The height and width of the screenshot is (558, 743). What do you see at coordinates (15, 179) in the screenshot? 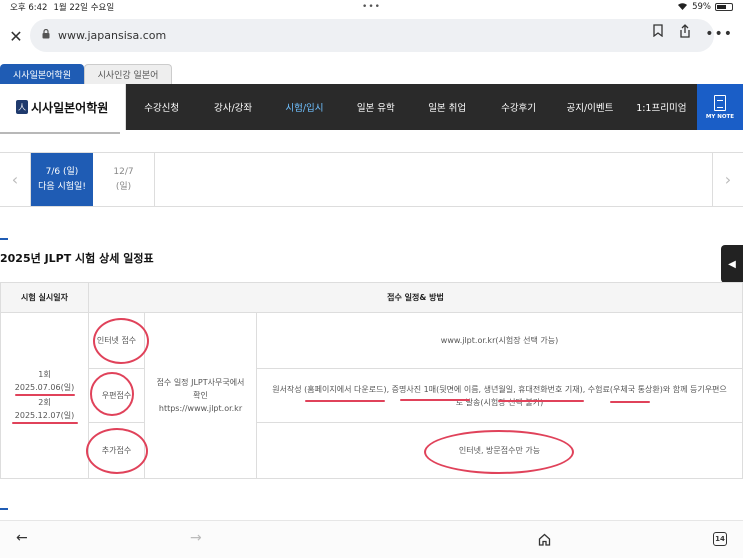
I see `chevron-left-icon: ‹` at bounding box center [15, 179].